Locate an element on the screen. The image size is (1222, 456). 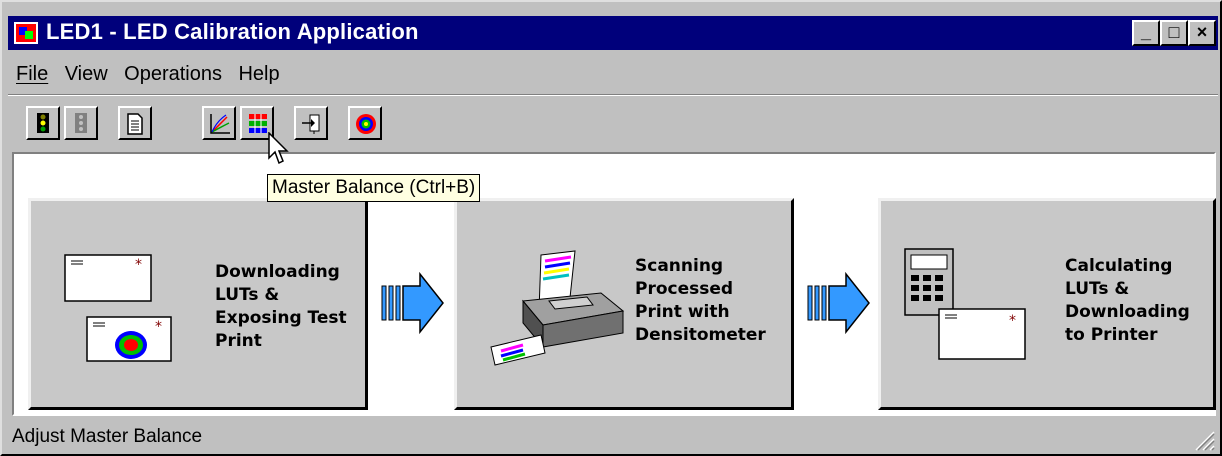
document-icon is located at coordinates (135, 124).